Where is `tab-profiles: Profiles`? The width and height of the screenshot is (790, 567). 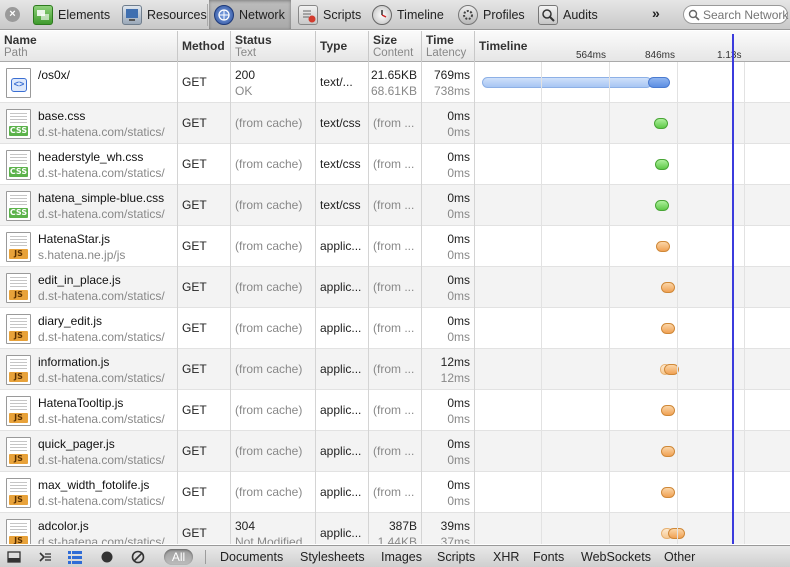 tab-profiles: Profiles is located at coordinates (491, 14).